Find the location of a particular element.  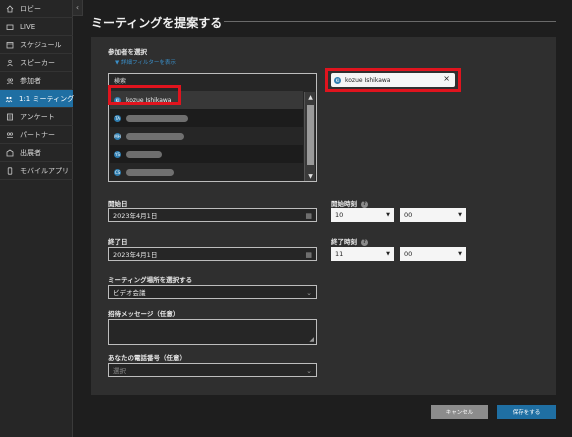

list-item: YS is located at coordinates (206, 154).